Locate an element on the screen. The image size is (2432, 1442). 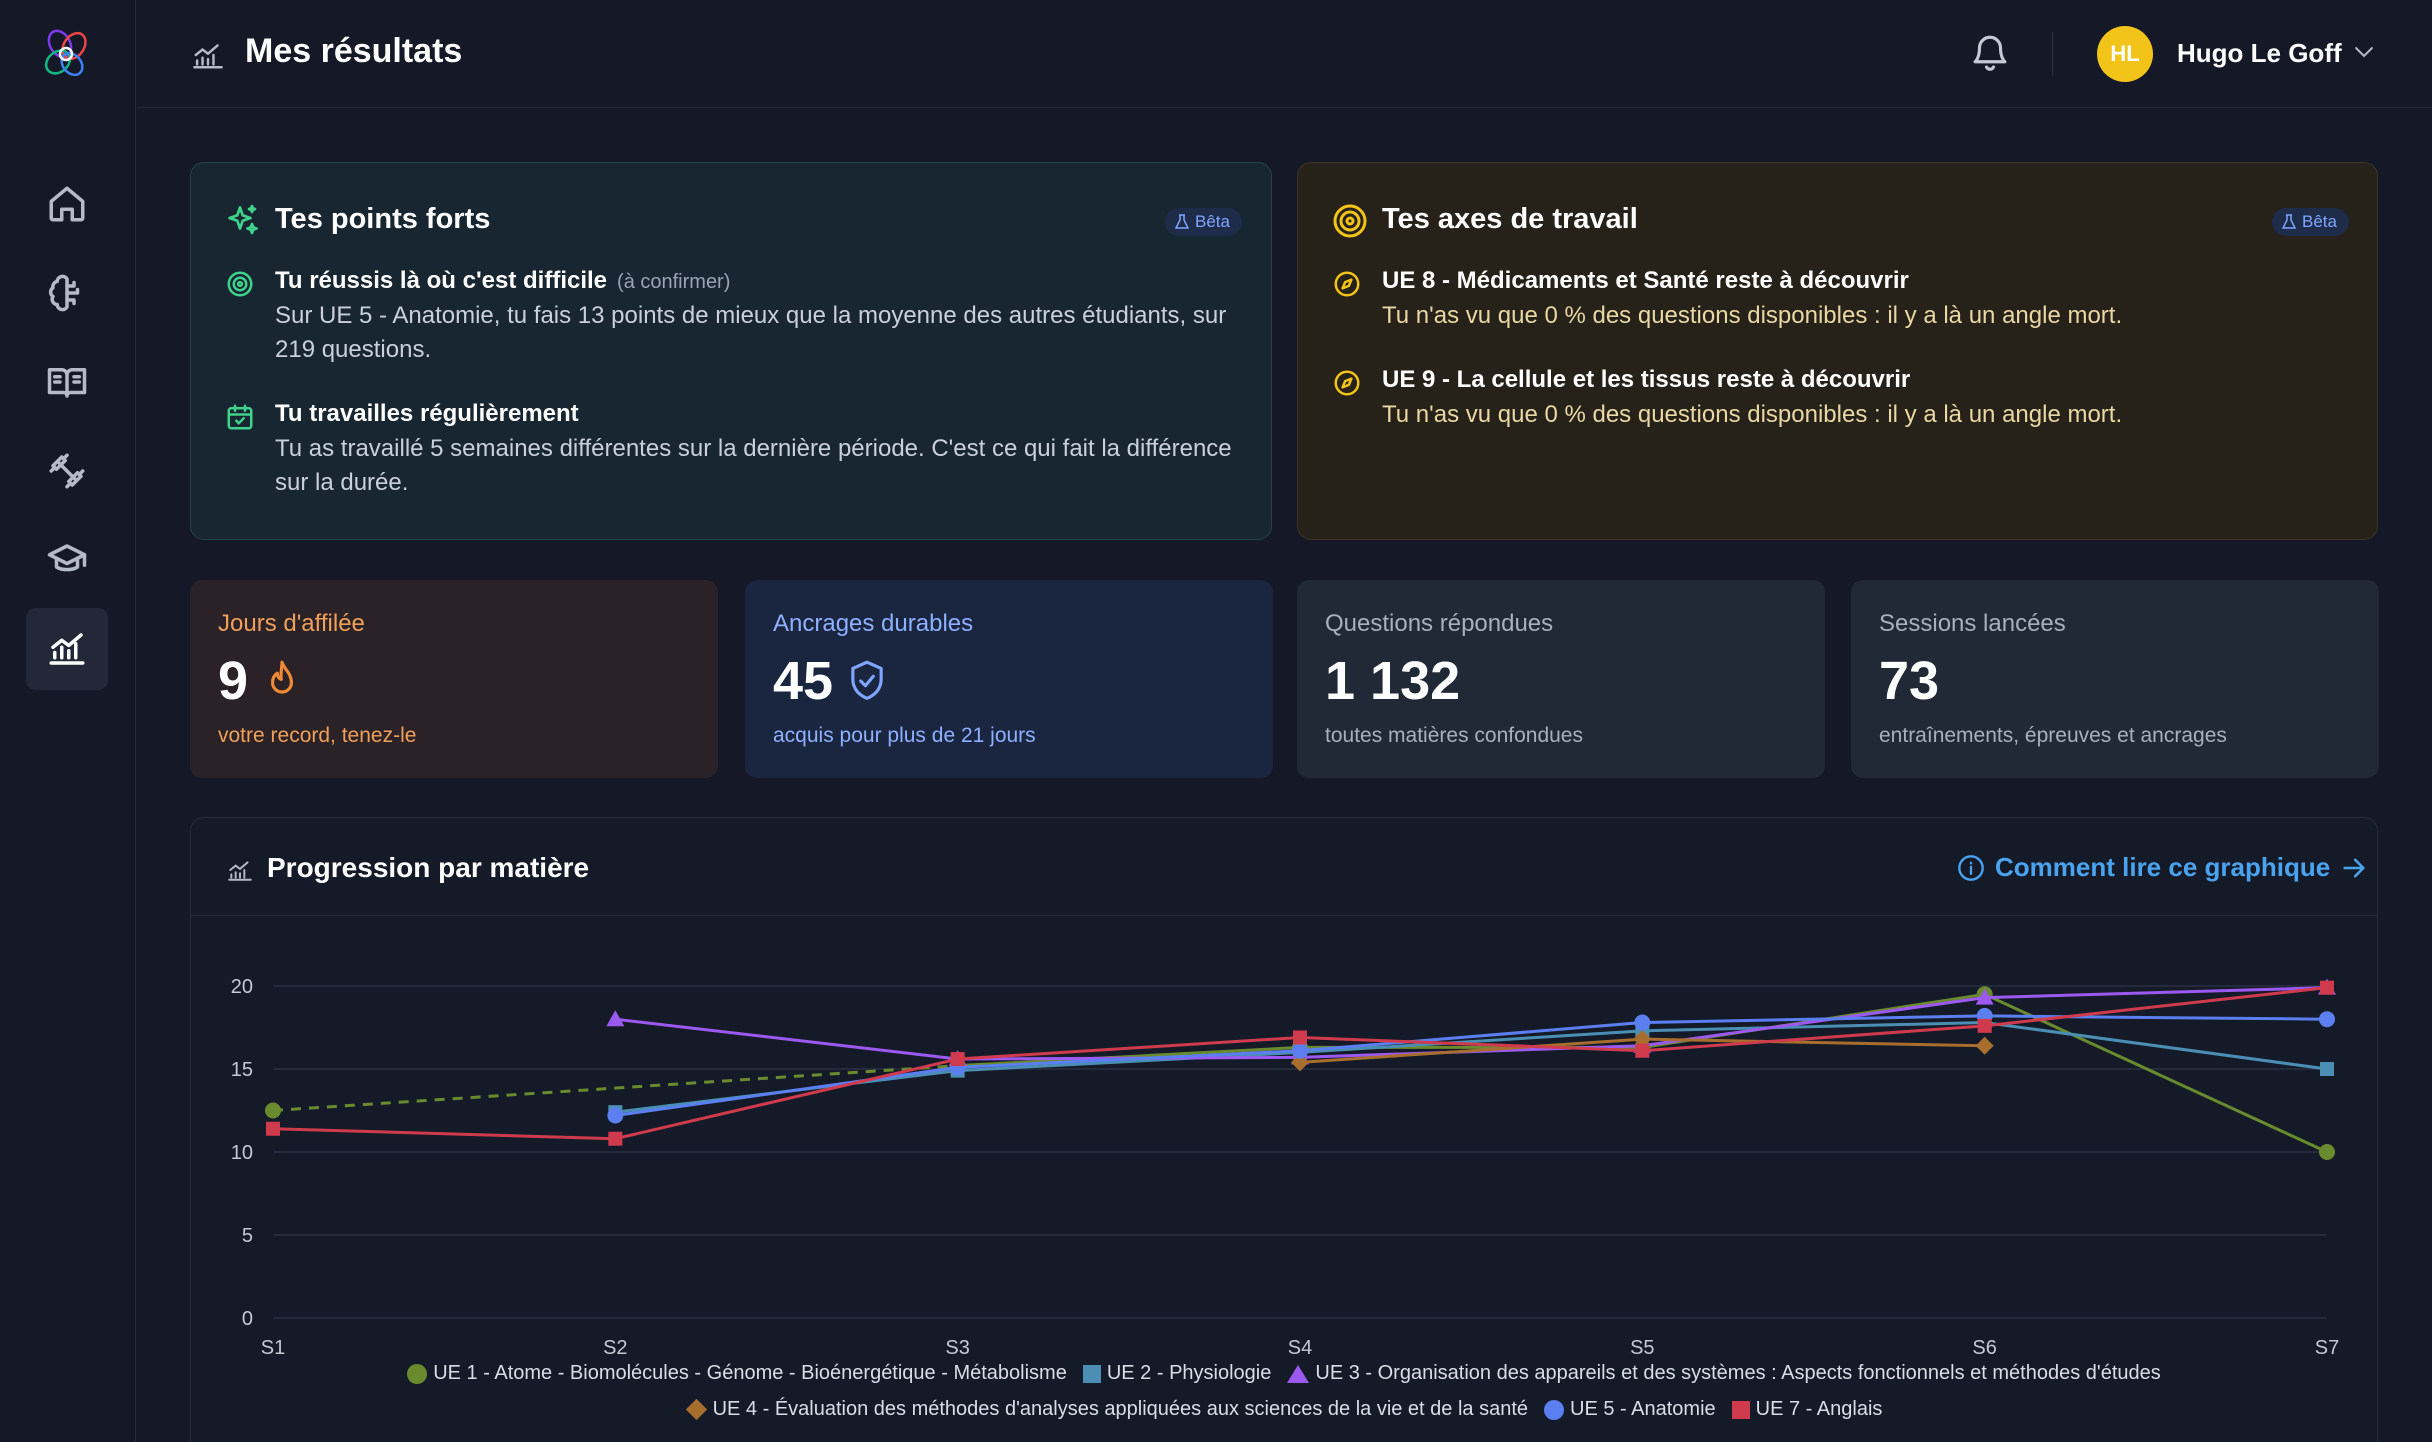
legend-item: UE 2 - Physiologie is located at coordinates (1177, 1373).